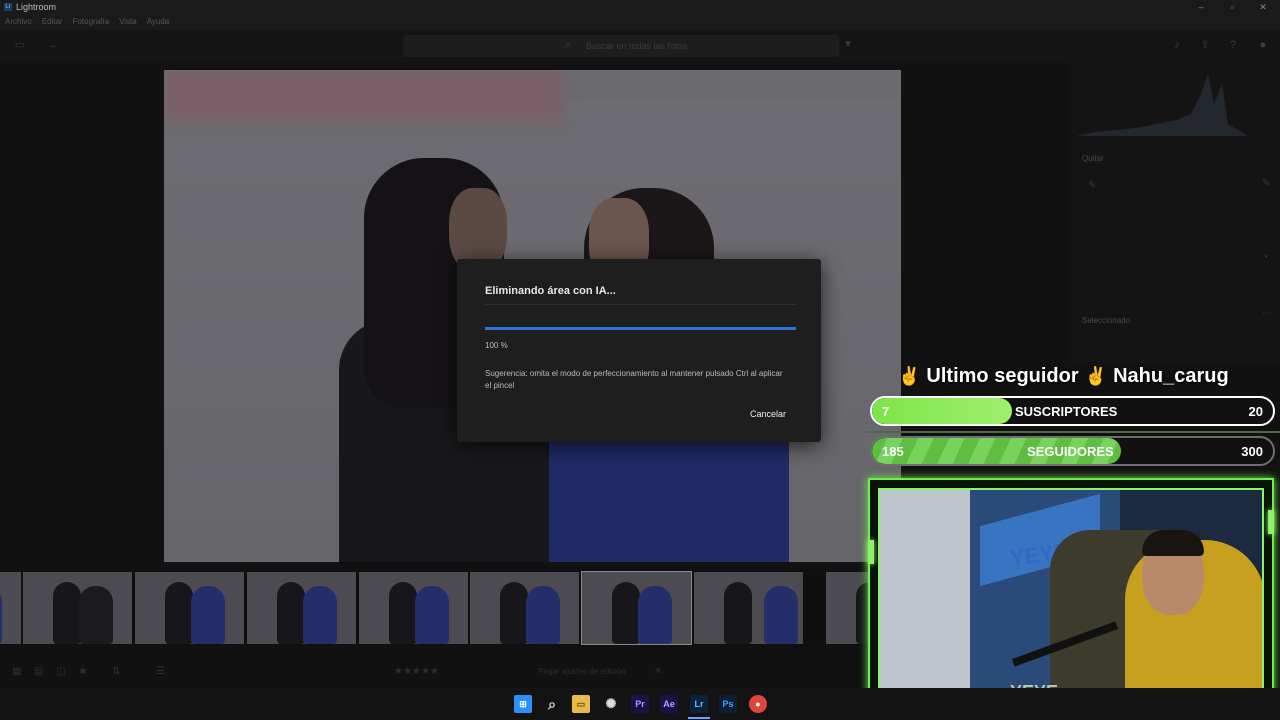  I want to click on cam-wall-left, so click(925, 594).